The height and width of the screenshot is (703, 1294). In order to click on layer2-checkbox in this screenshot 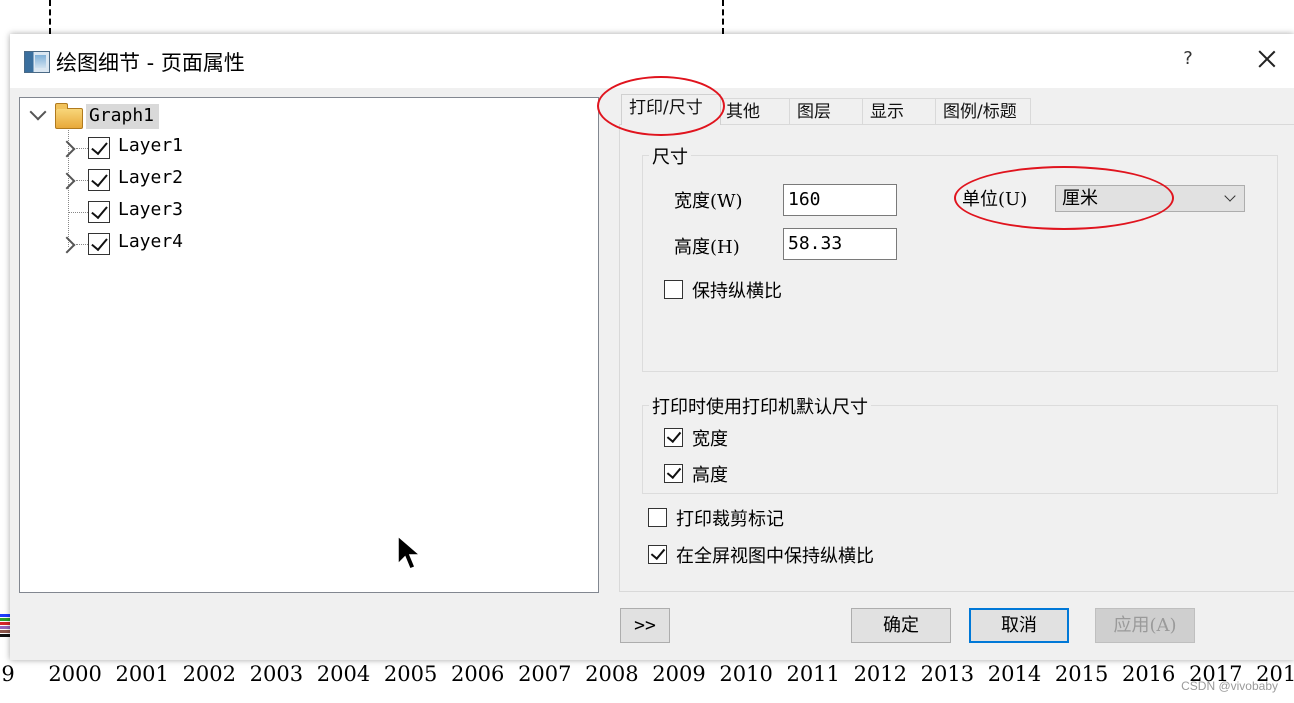, I will do `click(99, 180)`.